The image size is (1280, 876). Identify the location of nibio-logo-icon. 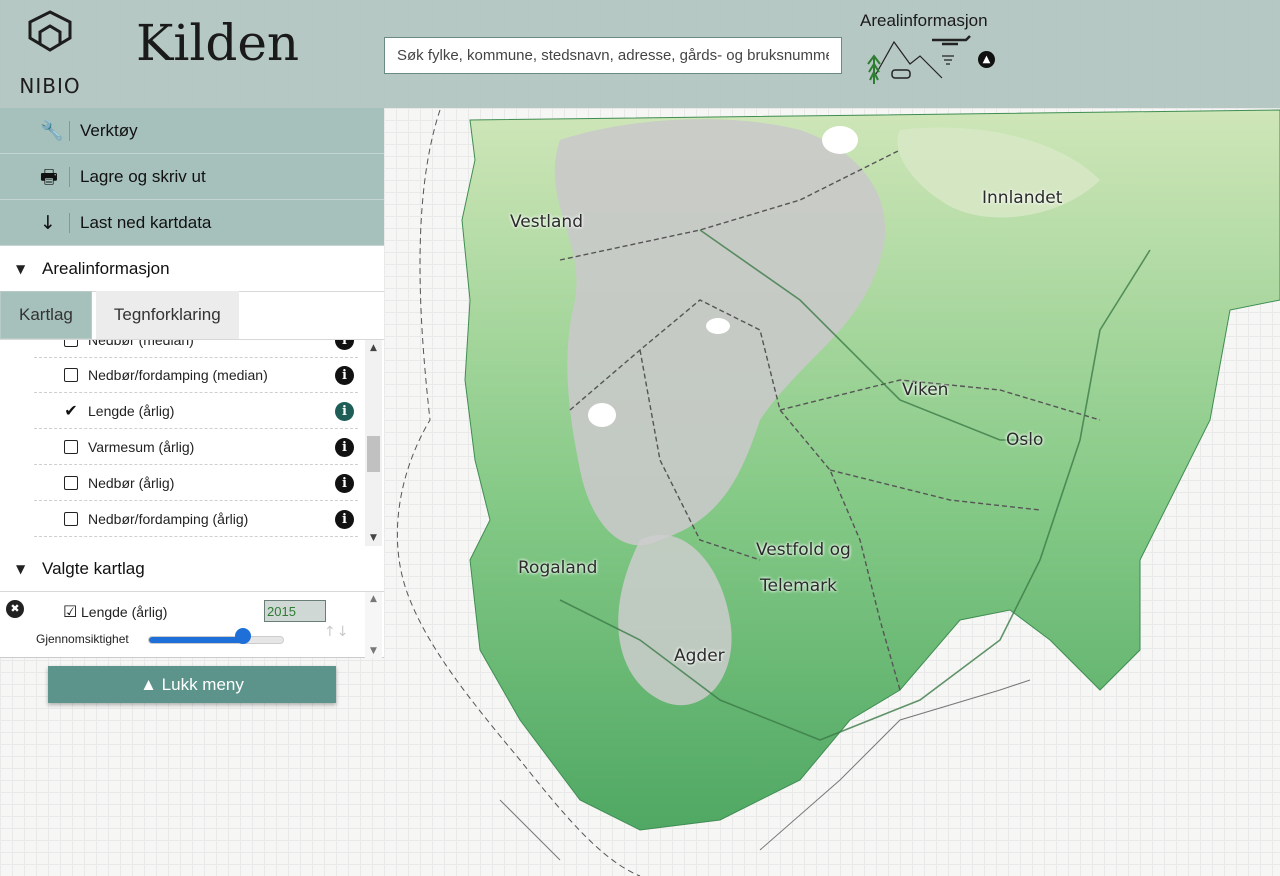
(50, 31).